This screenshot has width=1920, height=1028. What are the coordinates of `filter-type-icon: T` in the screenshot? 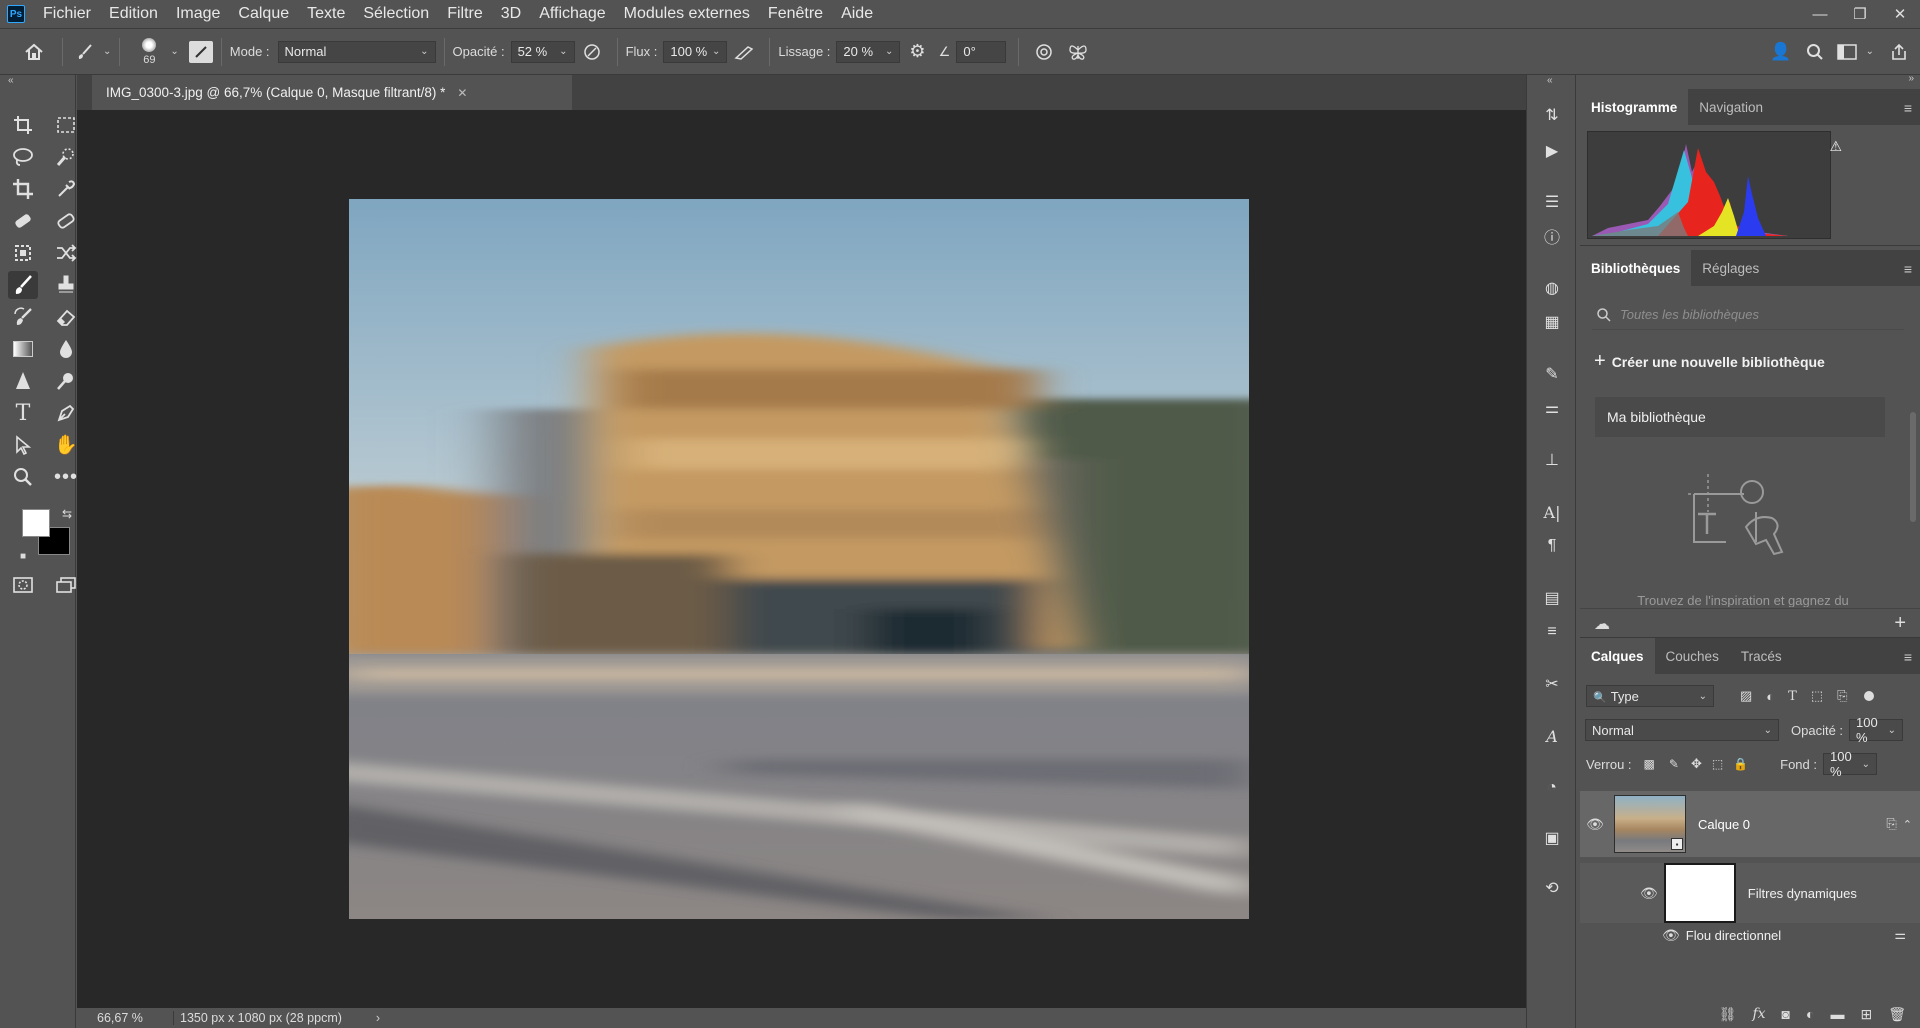 It's located at (1792, 696).